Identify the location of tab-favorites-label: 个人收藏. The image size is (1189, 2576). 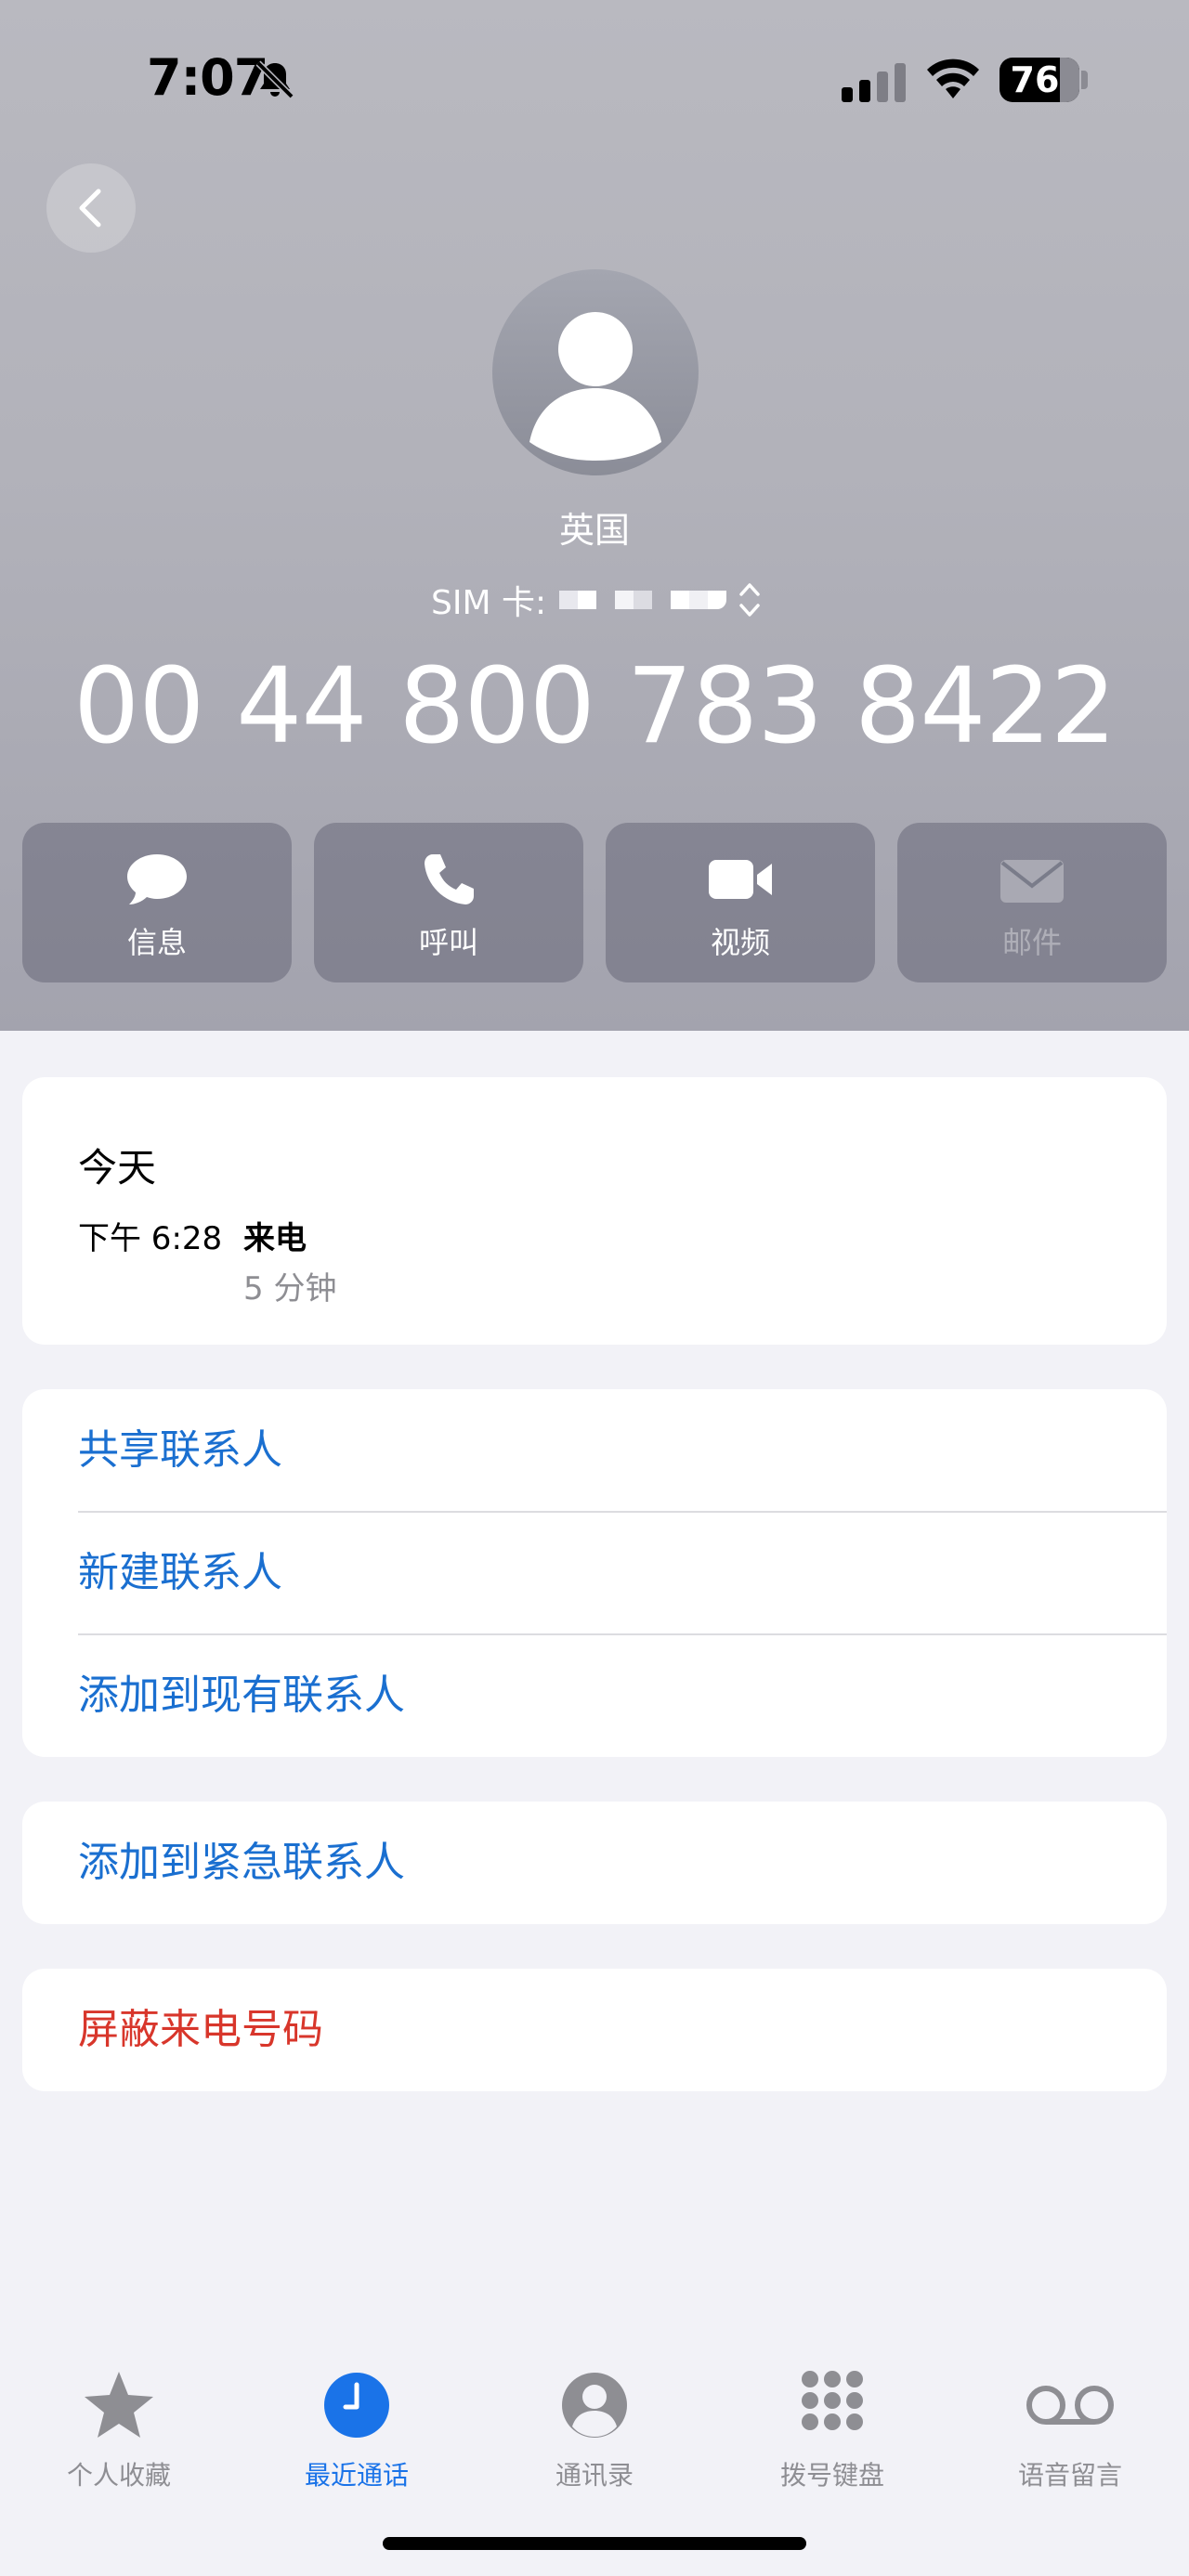
(119, 2475).